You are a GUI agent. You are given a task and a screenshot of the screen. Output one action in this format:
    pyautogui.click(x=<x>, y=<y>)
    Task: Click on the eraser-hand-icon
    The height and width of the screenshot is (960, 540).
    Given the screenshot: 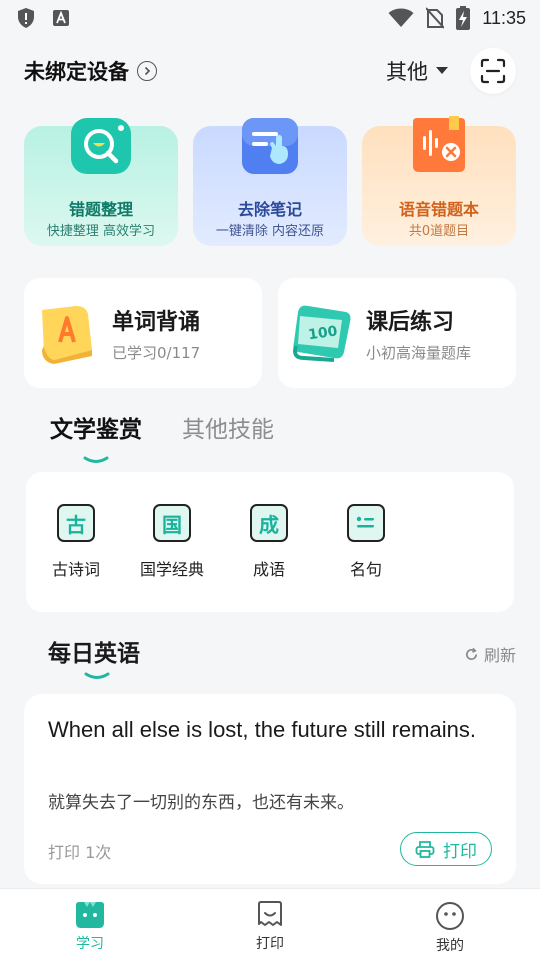 What is the action you would take?
    pyautogui.click(x=270, y=146)
    